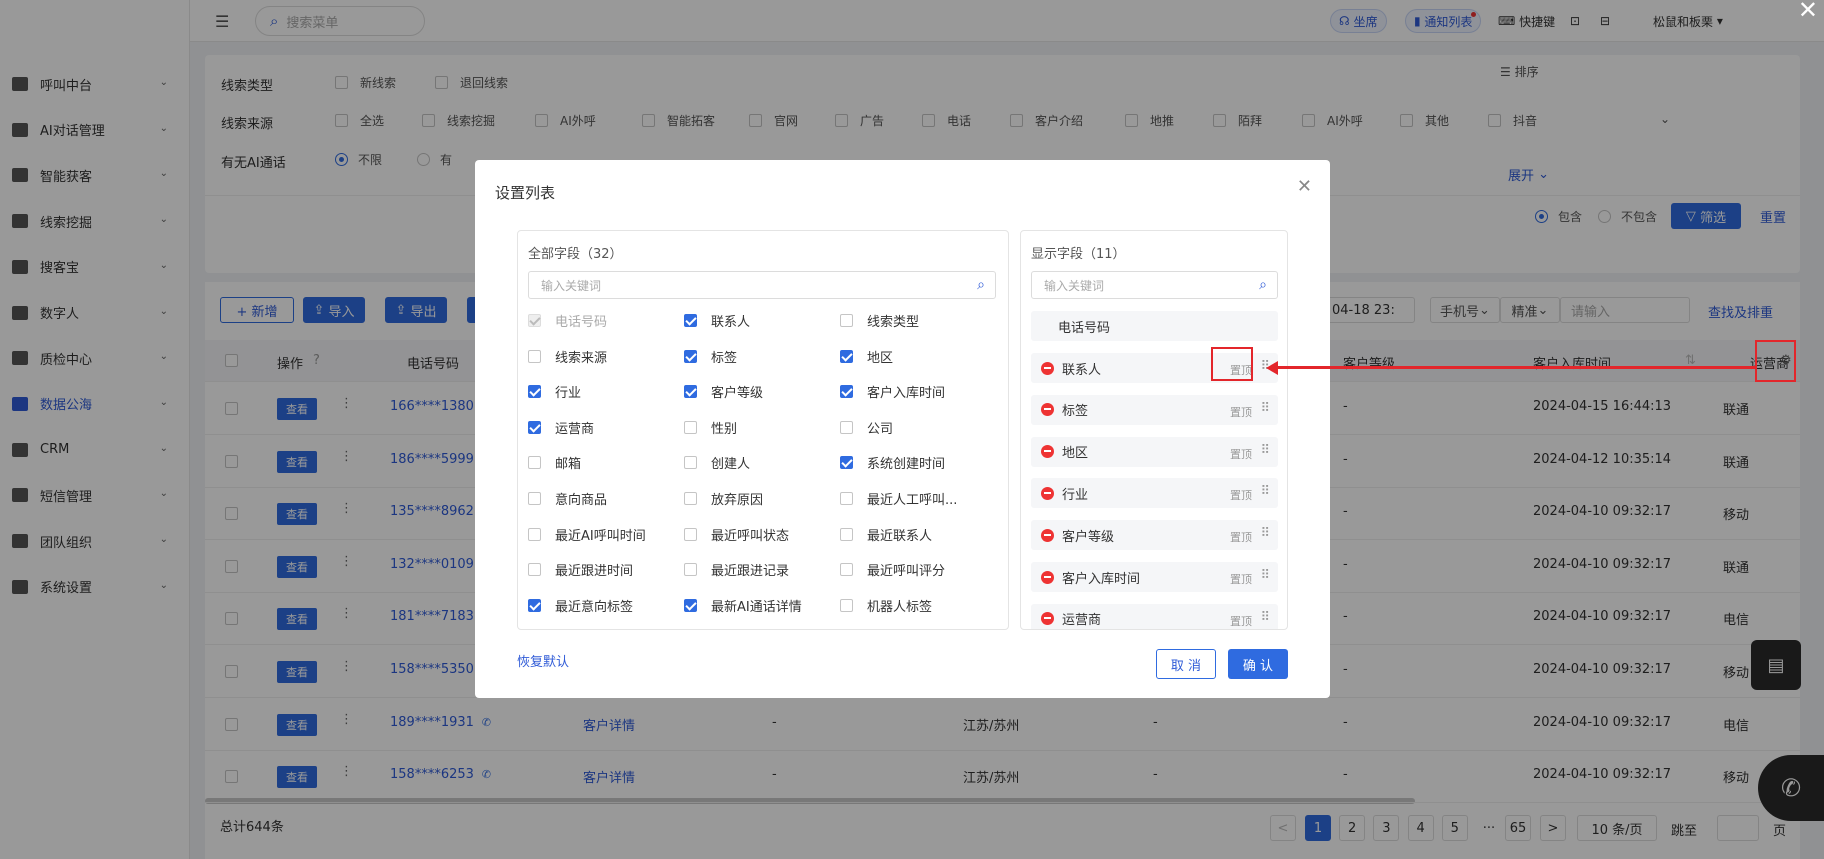 This screenshot has height=859, width=1824. I want to click on field-option: 最近联系人, so click(886, 534).